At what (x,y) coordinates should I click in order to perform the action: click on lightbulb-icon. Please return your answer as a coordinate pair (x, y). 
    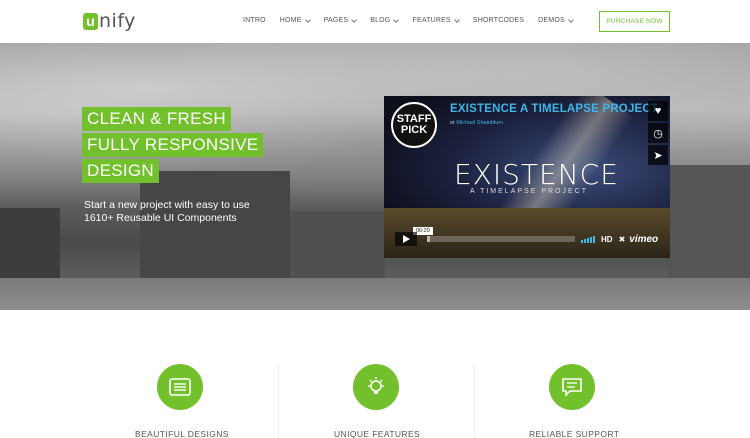
    Looking at the image, I should click on (376, 387).